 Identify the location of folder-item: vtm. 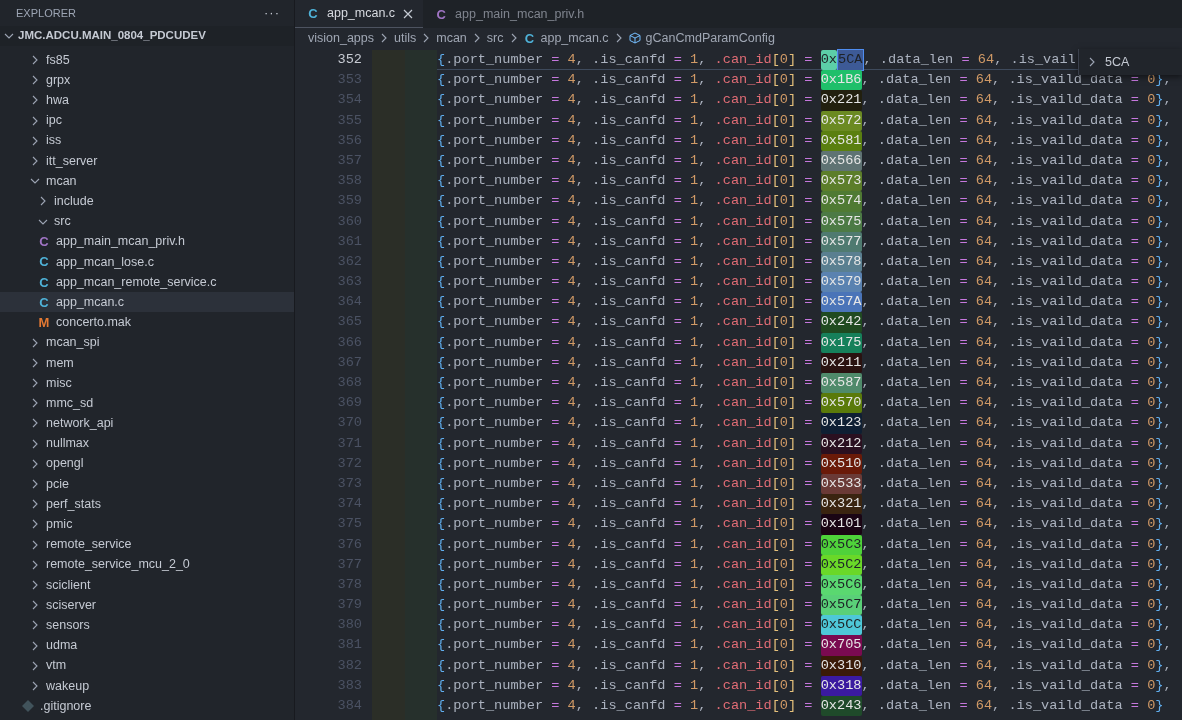
(147, 665).